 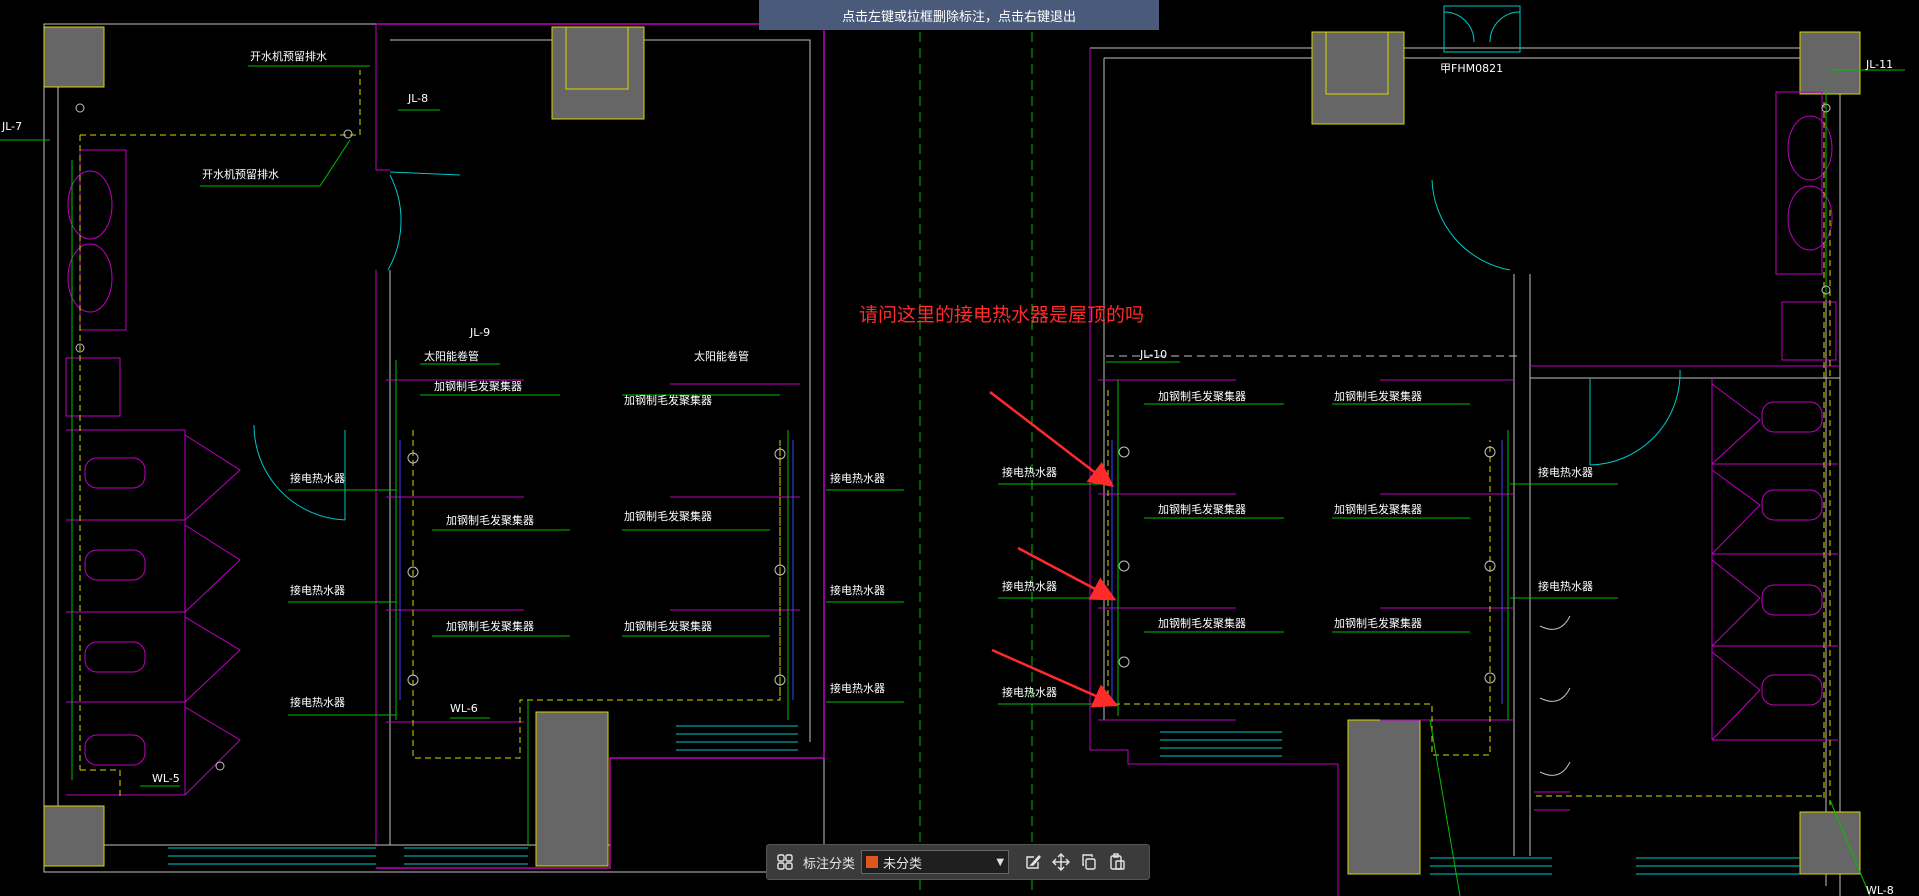 I want to click on pipe-label-jl7: JL-7, so click(x=11, y=126).